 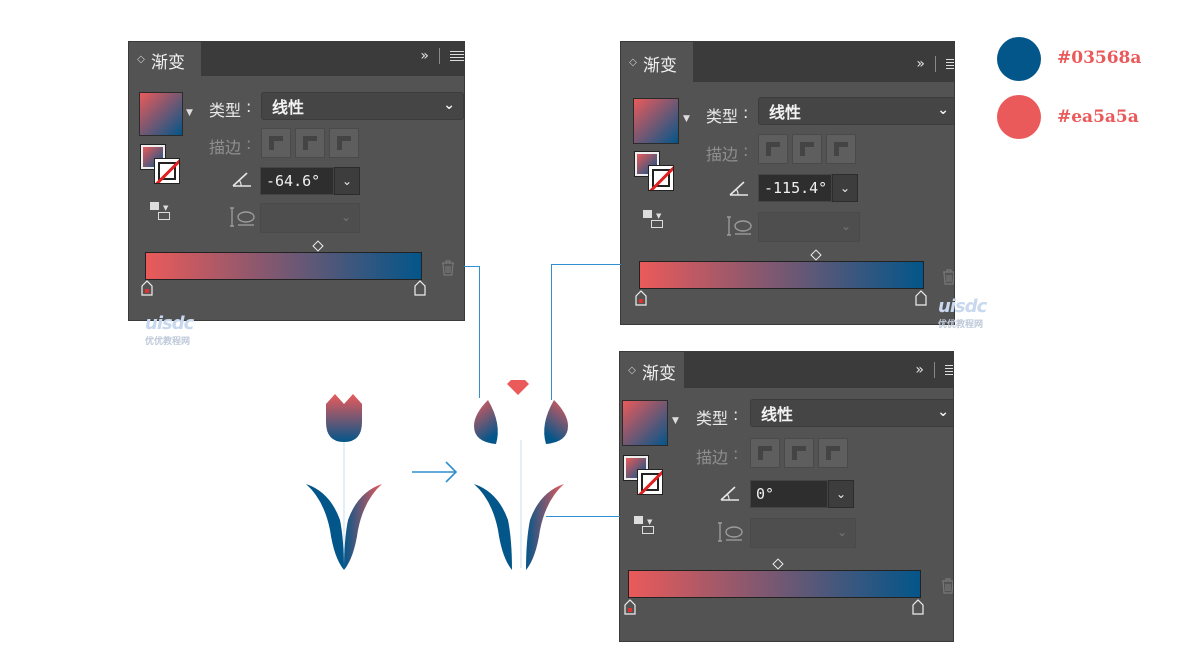 What do you see at coordinates (789, 494) in the screenshot?
I see `angle-input: 0°` at bounding box center [789, 494].